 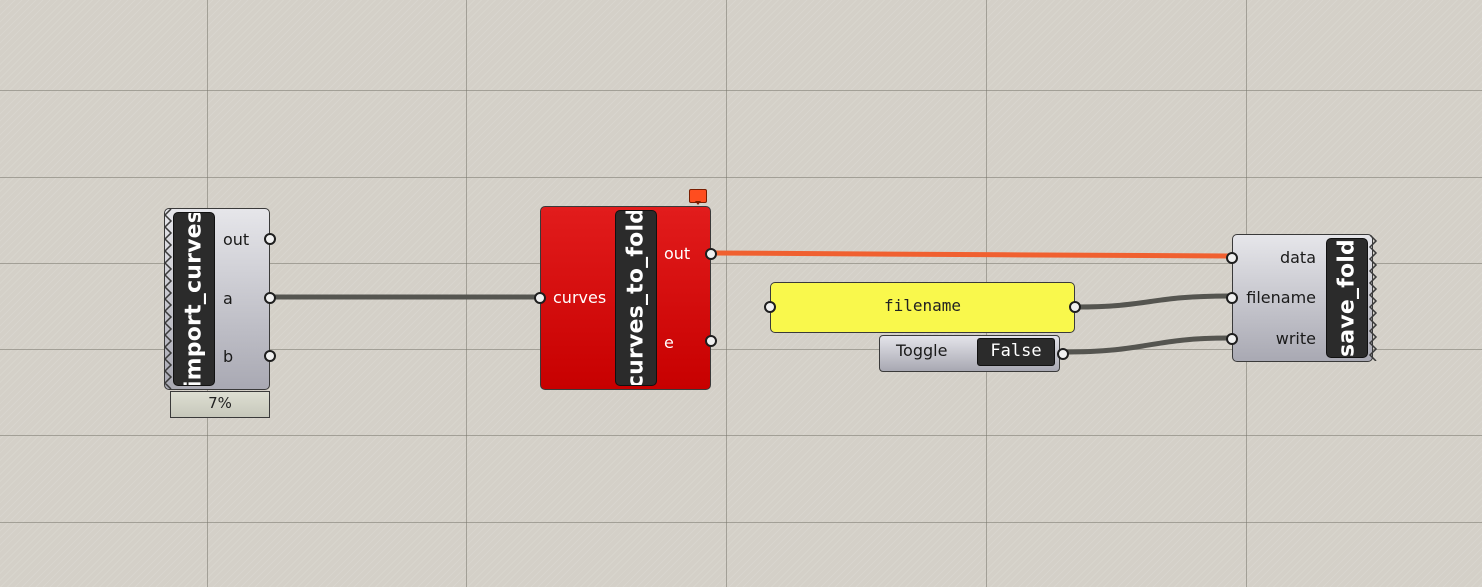 What do you see at coordinates (974, 353) in the screenshot?
I see `boolean-toggle: Toggle False` at bounding box center [974, 353].